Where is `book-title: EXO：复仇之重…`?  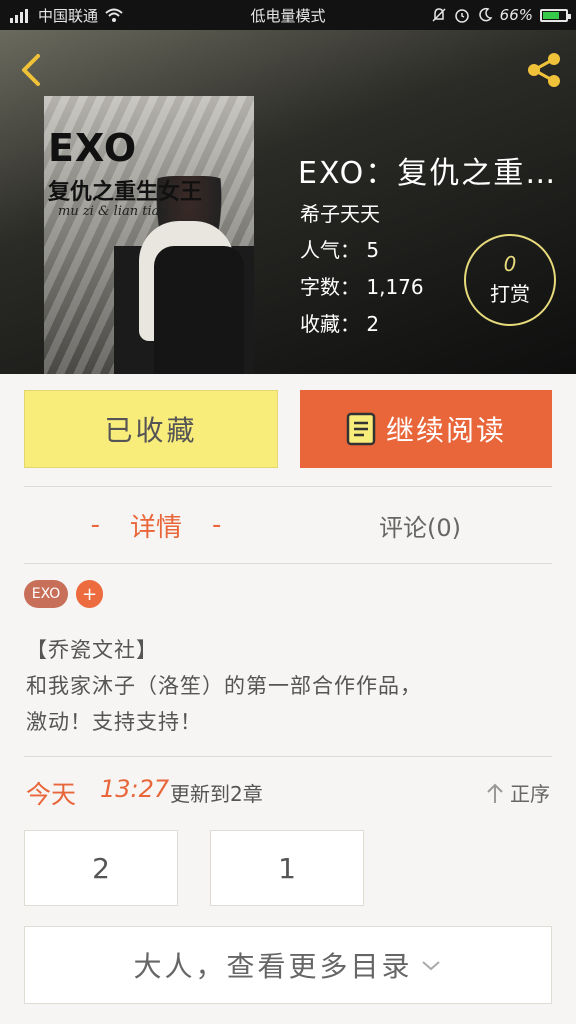 book-title: EXO：复仇之重… is located at coordinates (428, 173).